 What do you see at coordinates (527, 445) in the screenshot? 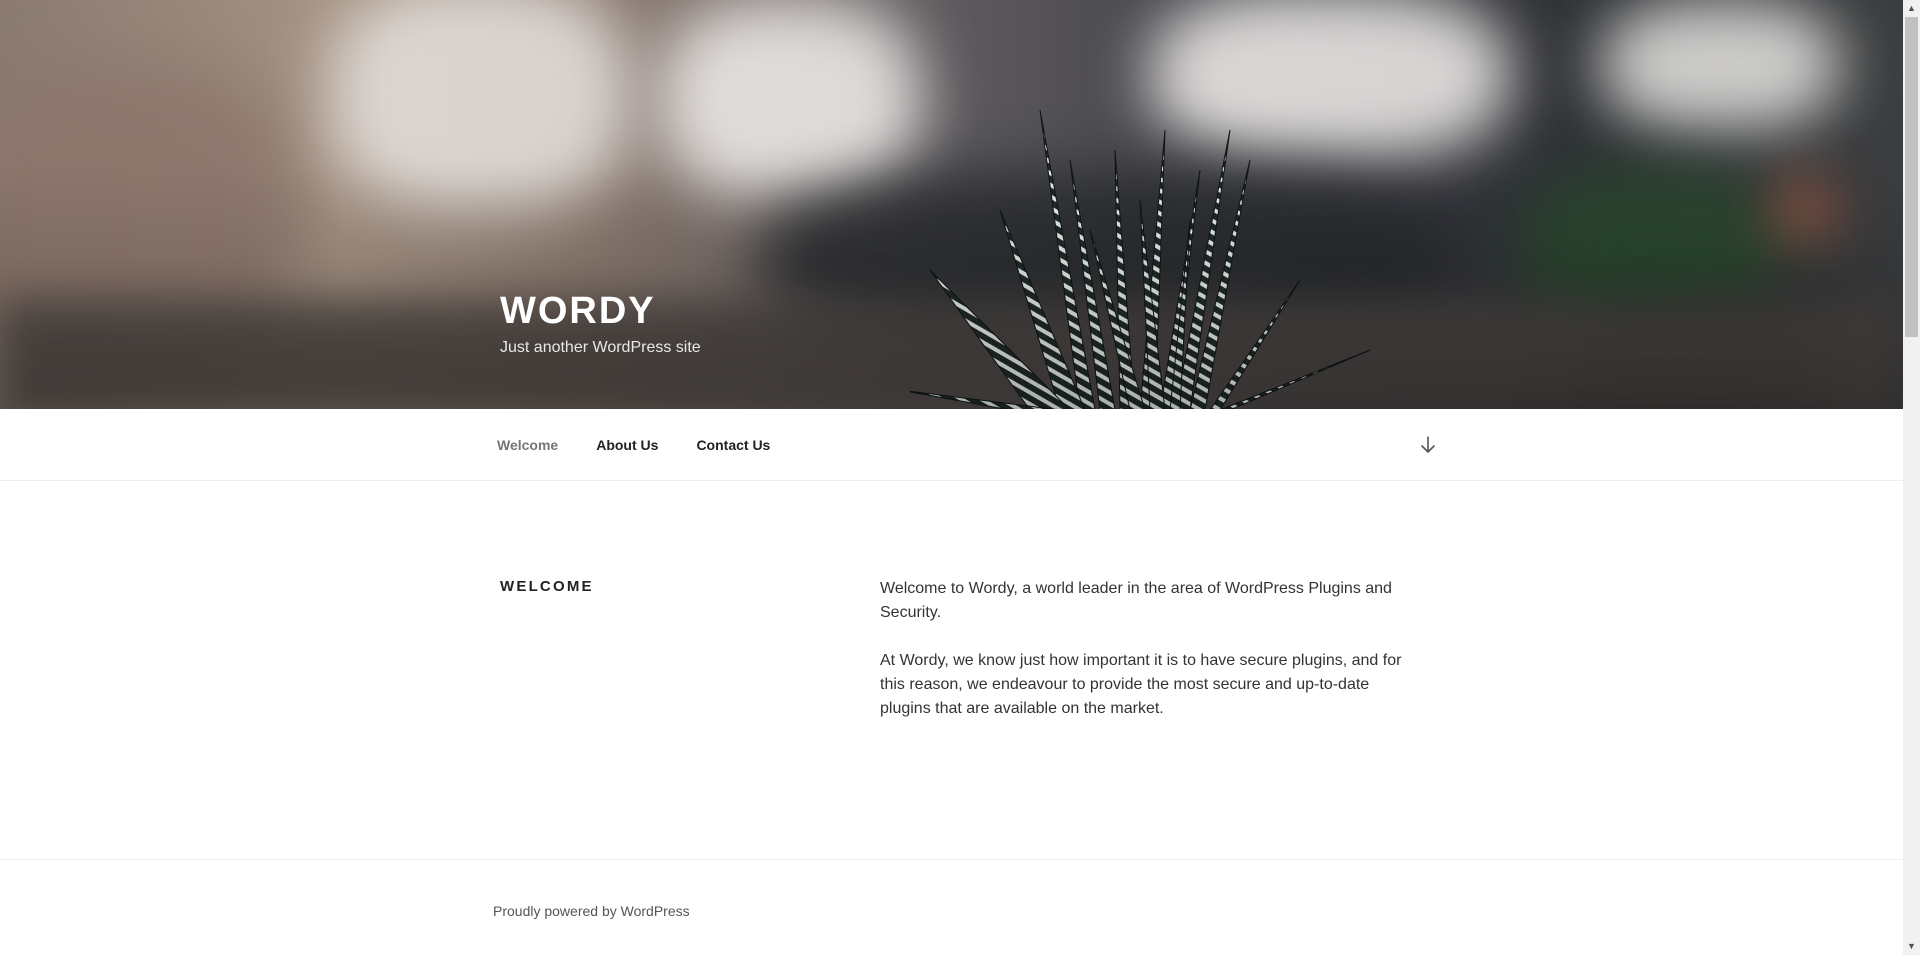
I see `nav-item-welcome: Welcome` at bounding box center [527, 445].